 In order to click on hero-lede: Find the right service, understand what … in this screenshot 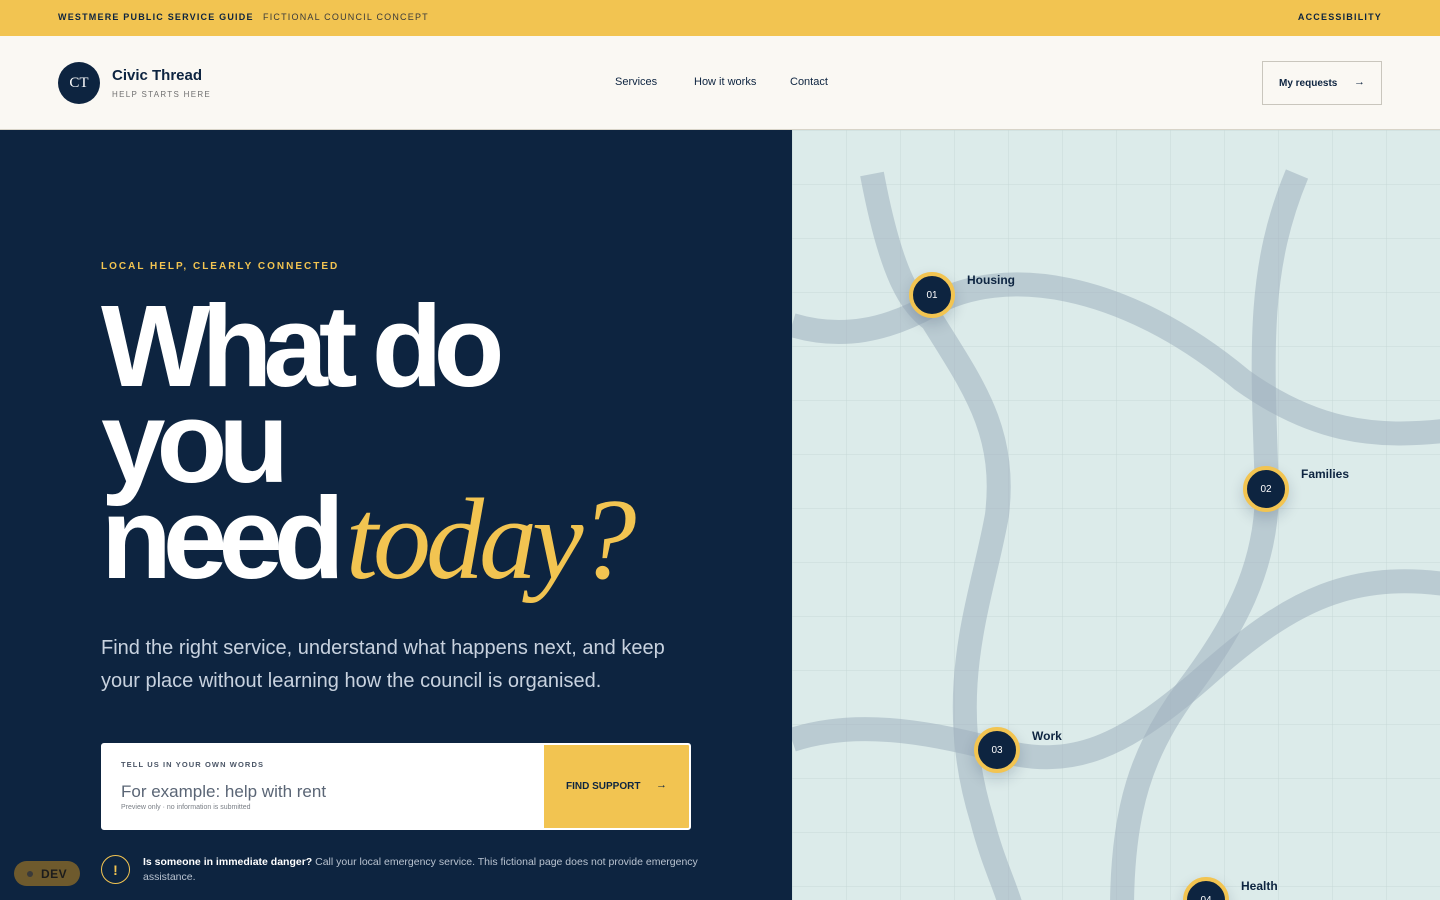, I will do `click(383, 664)`.